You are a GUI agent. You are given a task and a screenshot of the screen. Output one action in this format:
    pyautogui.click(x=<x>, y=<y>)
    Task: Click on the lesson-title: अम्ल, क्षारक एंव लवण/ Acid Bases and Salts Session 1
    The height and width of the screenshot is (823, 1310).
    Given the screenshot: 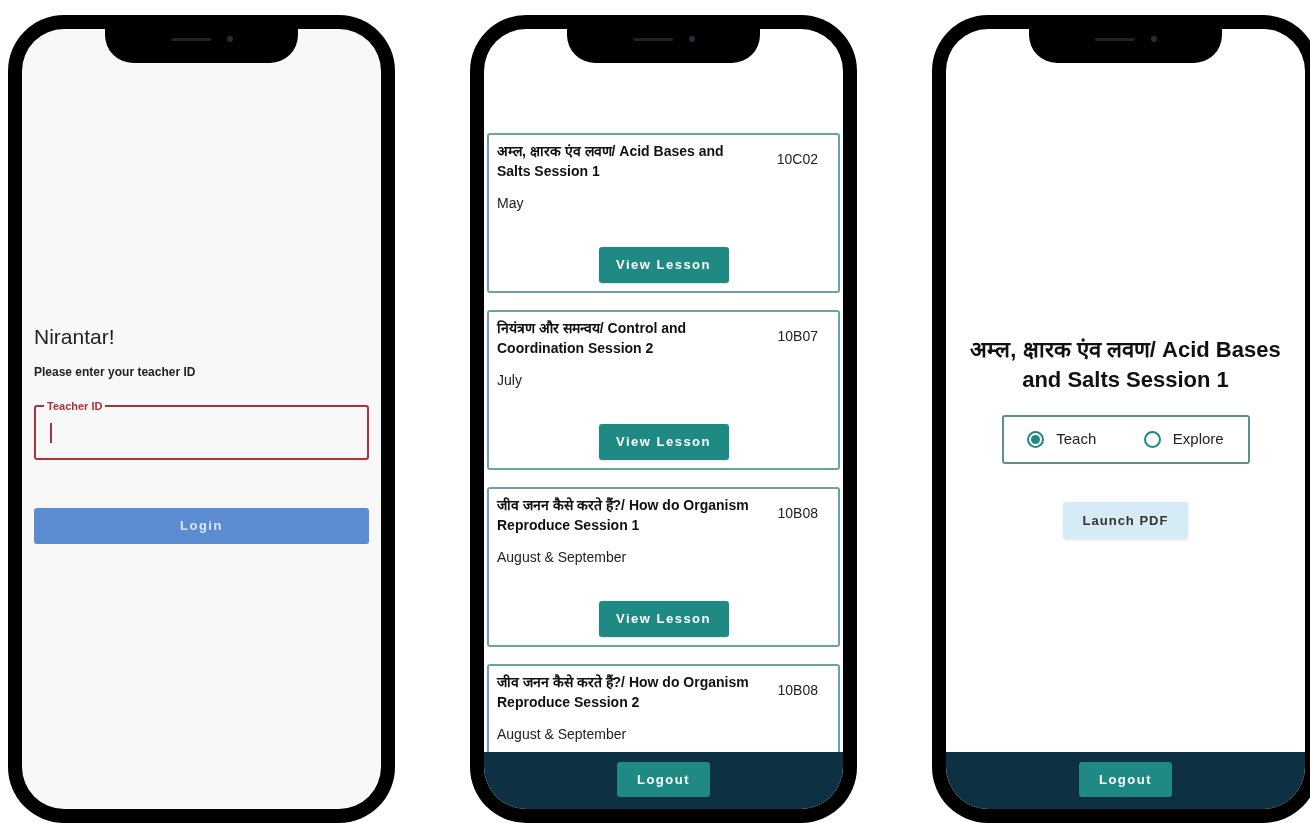 What is the action you would take?
    pyautogui.click(x=611, y=161)
    